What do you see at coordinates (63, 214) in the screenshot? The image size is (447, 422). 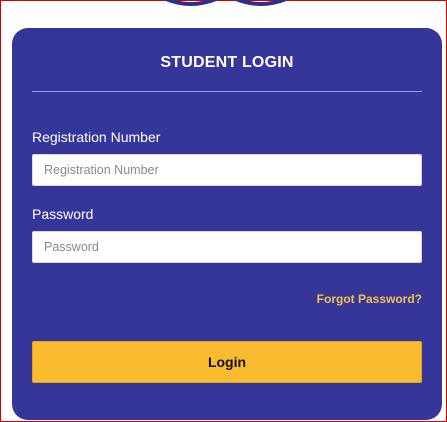 I see `password-label: Password` at bounding box center [63, 214].